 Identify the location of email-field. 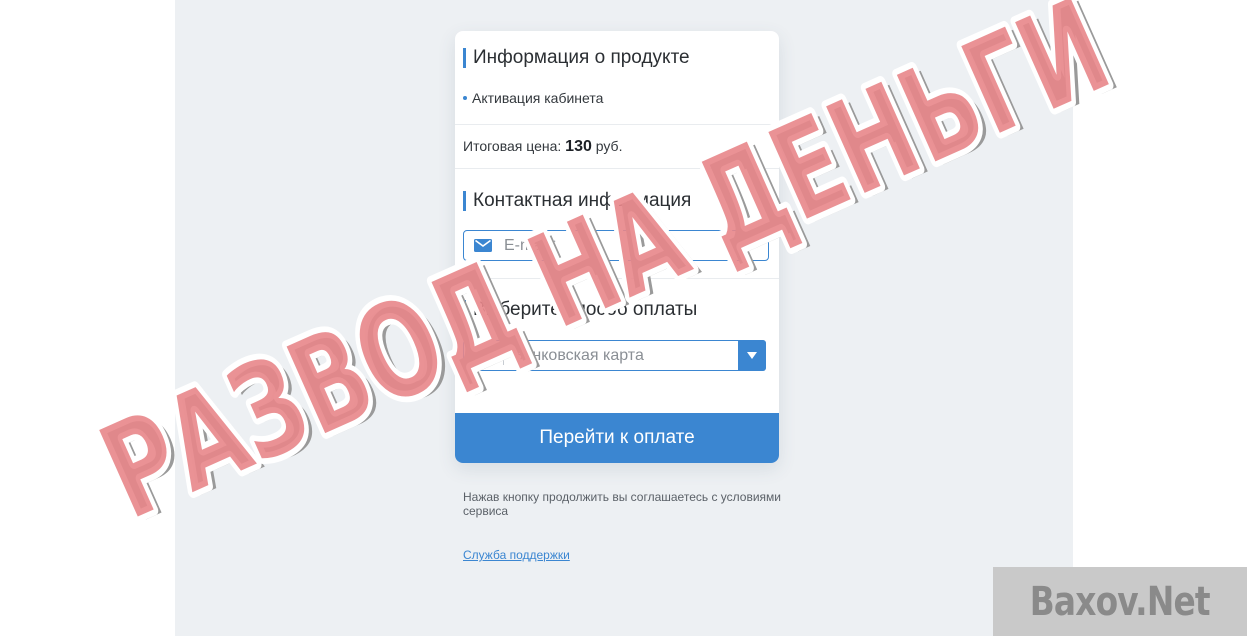
(616, 245).